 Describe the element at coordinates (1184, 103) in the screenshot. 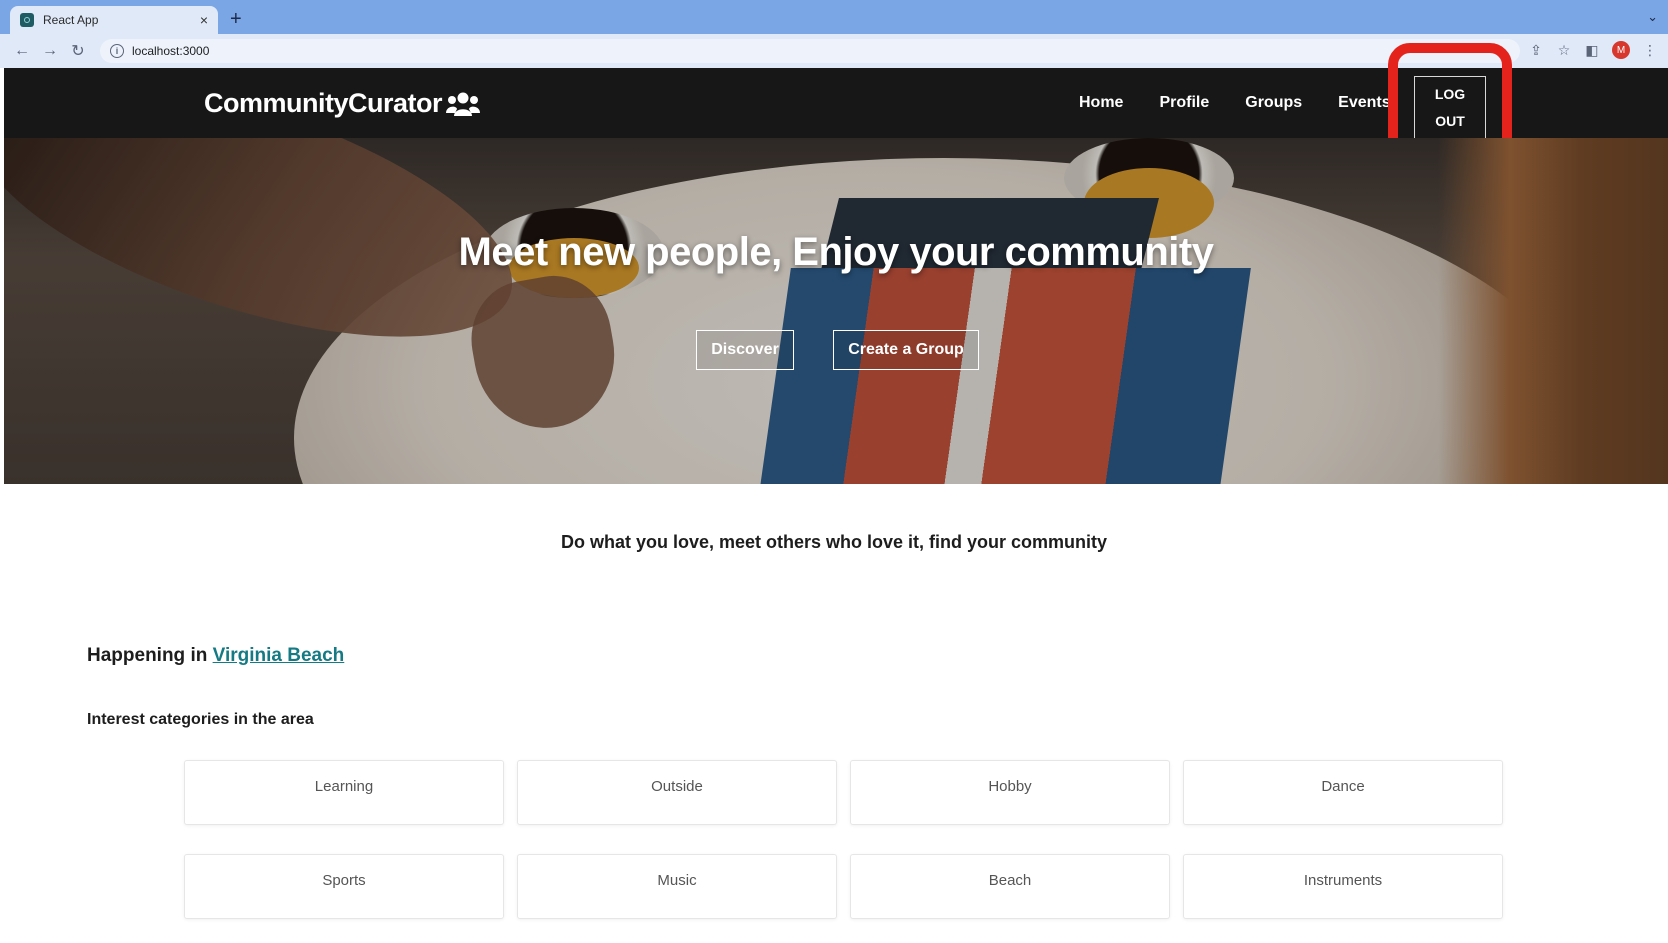

I see `nav-profile: Profile` at that location.